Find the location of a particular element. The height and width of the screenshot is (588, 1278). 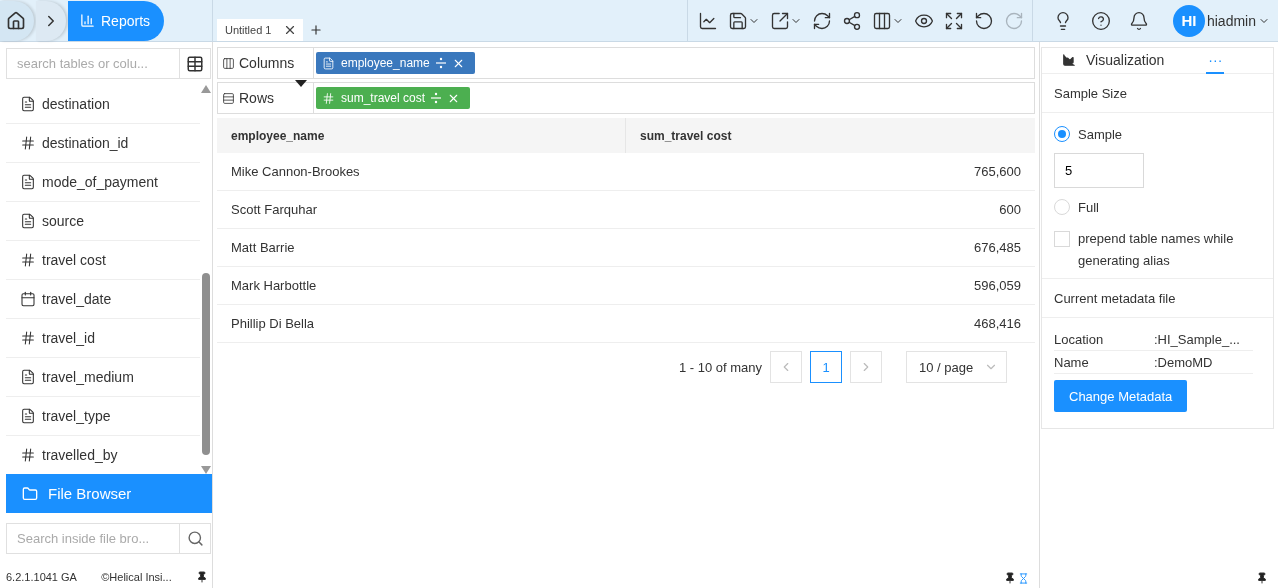

pagination-range: 1 - 10 of many is located at coordinates (720, 367).